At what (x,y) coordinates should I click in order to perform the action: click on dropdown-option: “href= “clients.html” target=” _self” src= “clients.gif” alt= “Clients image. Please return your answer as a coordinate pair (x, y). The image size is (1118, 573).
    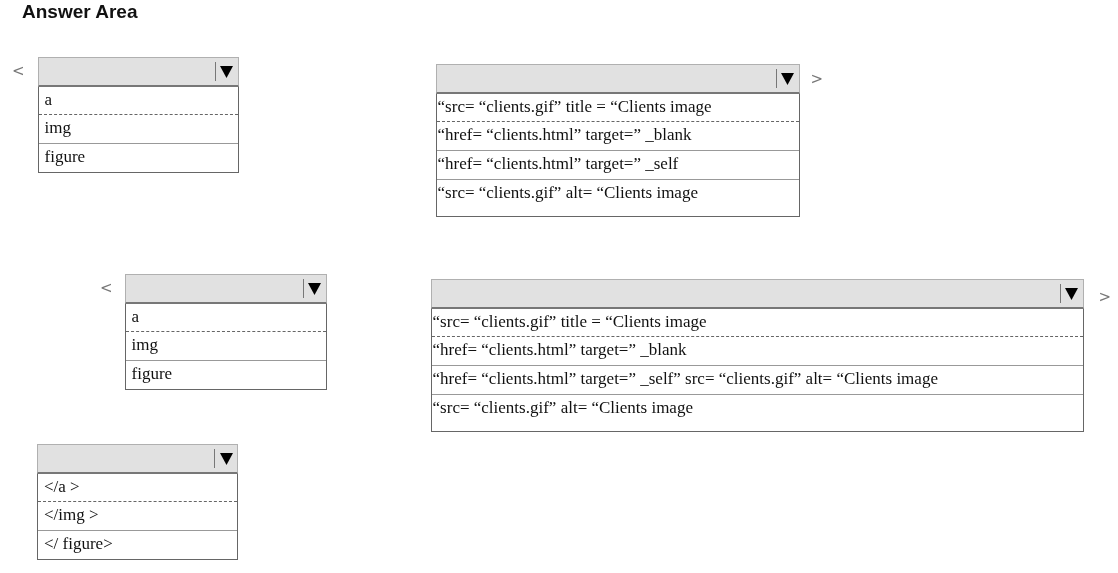
    Looking at the image, I should click on (757, 379).